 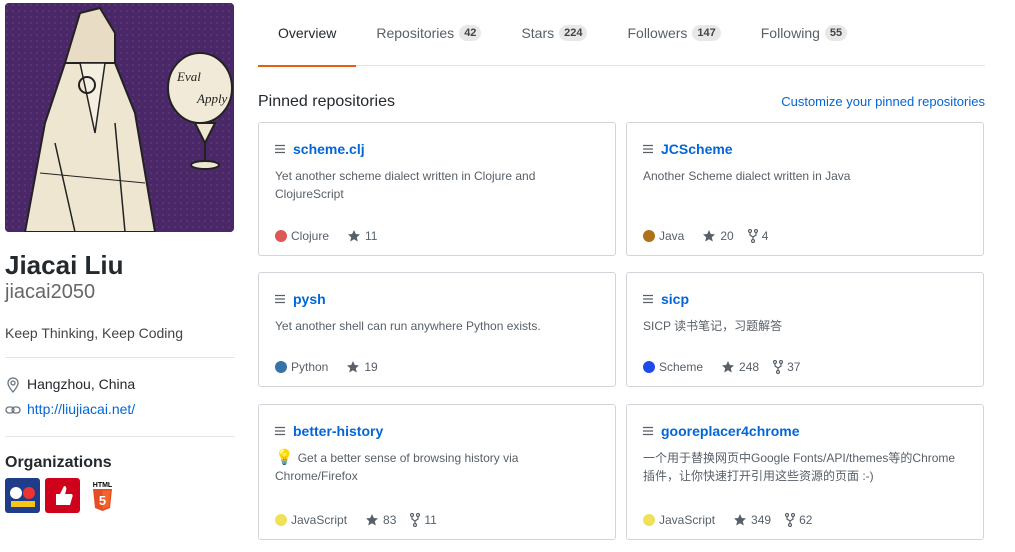 What do you see at coordinates (805, 185) in the screenshot?
I see `repo-description: Another Scheme dialect written in Java` at bounding box center [805, 185].